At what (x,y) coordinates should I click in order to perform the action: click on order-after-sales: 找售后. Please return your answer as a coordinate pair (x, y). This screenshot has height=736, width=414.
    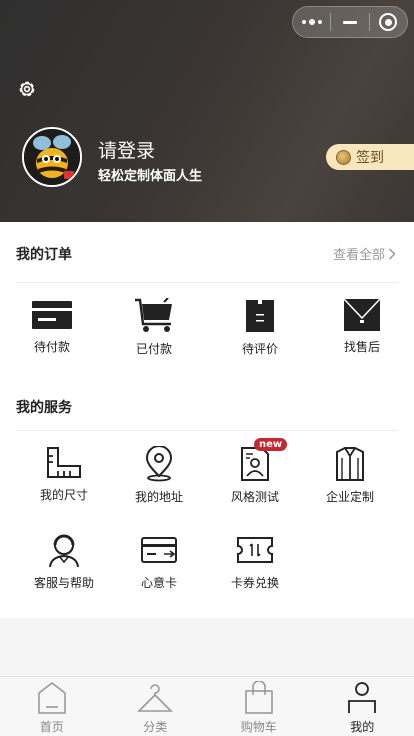
    Looking at the image, I should click on (362, 326).